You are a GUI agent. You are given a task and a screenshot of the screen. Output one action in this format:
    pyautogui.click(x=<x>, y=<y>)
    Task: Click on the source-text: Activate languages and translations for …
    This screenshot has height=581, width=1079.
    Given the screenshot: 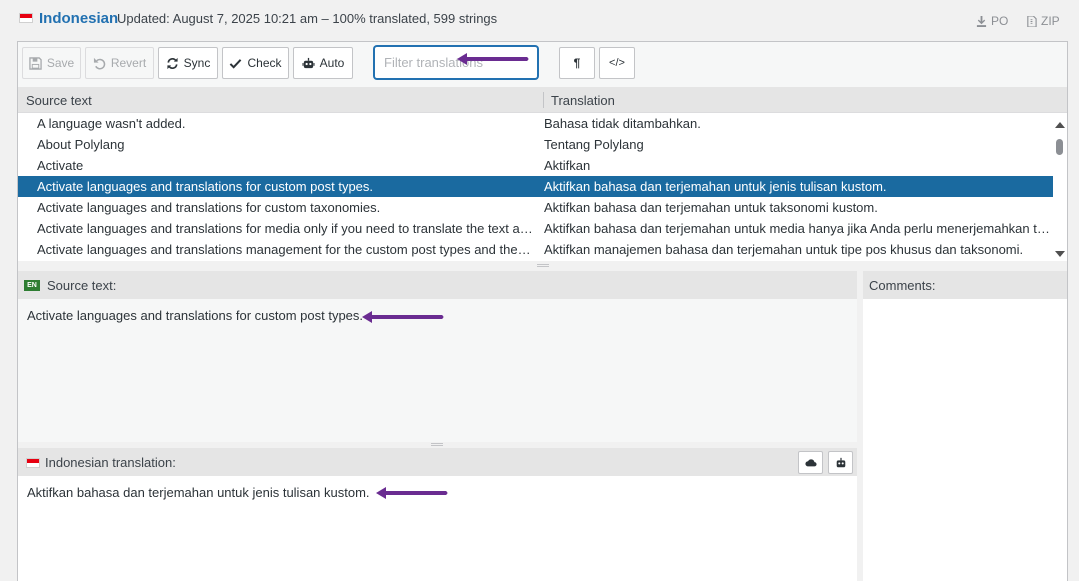 What is the action you would take?
    pyautogui.click(x=195, y=315)
    